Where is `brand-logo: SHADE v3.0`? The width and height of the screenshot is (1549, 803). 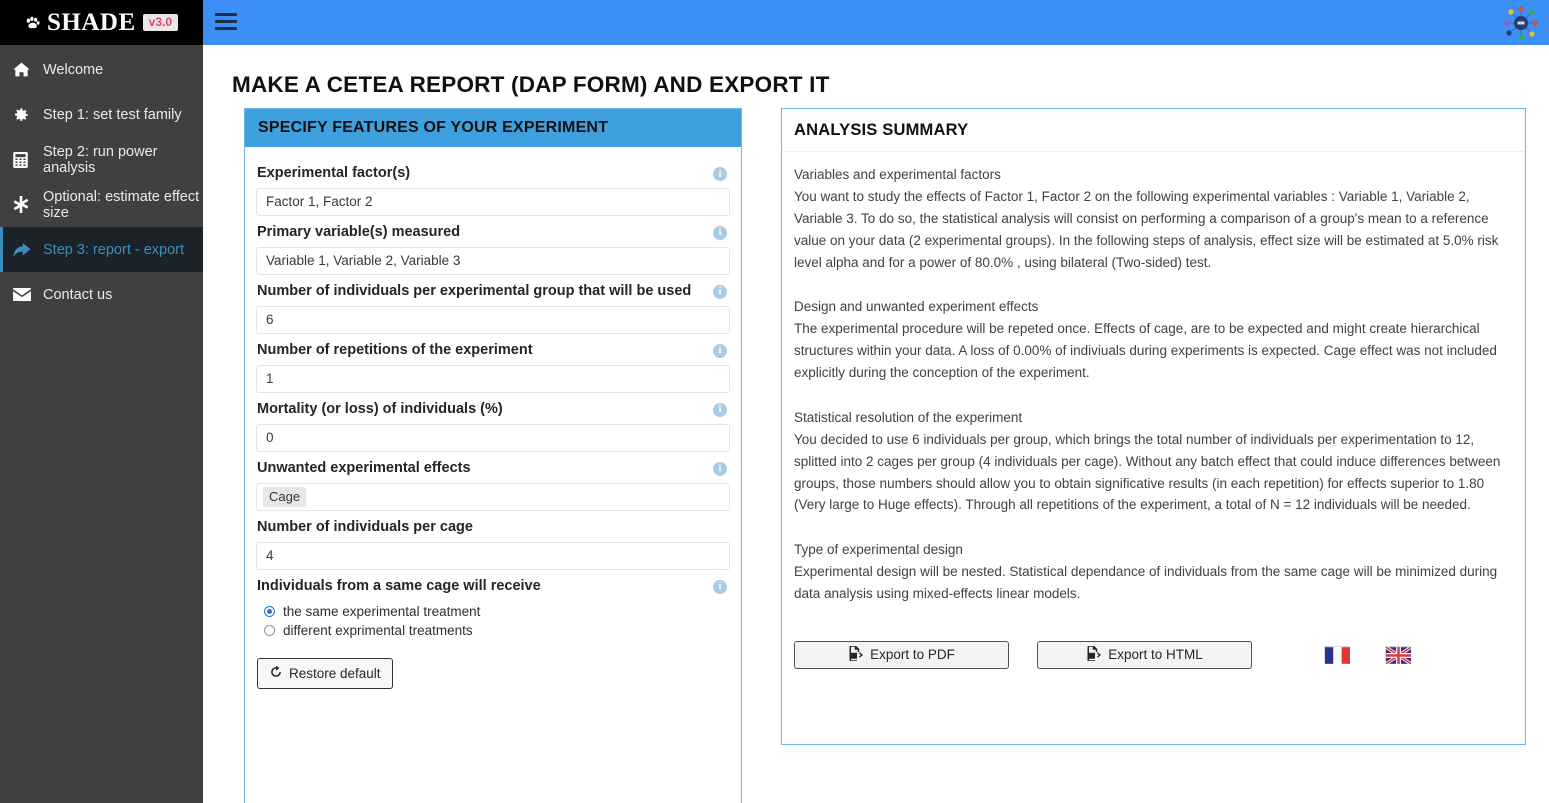
brand-logo: SHADE v3.0 is located at coordinates (101, 22).